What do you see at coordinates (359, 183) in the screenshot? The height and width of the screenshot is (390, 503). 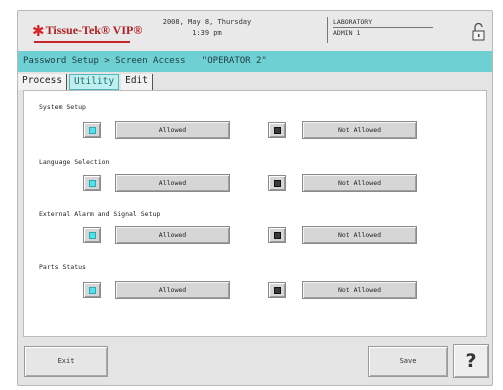 I see `not-allowed-button-language-selection: Not Allowed` at bounding box center [359, 183].